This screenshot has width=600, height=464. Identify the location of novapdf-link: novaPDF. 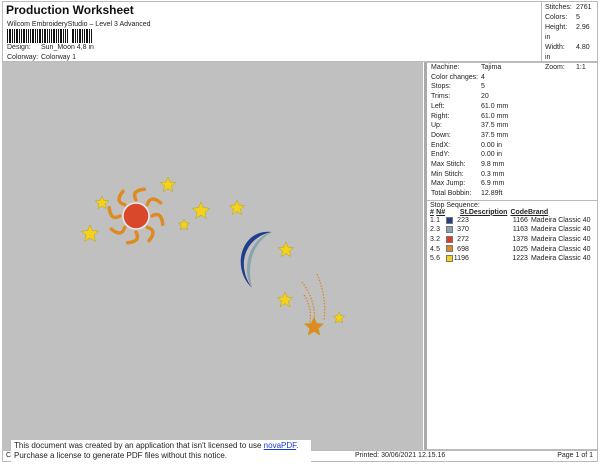
(280, 445).